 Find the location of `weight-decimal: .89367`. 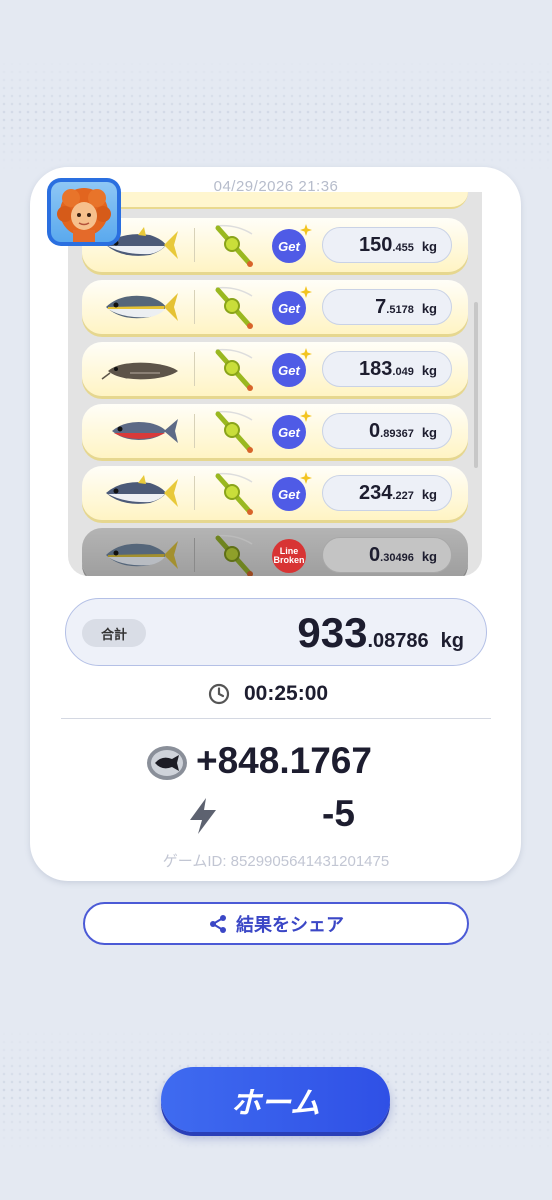

weight-decimal: .89367 is located at coordinates (397, 434).